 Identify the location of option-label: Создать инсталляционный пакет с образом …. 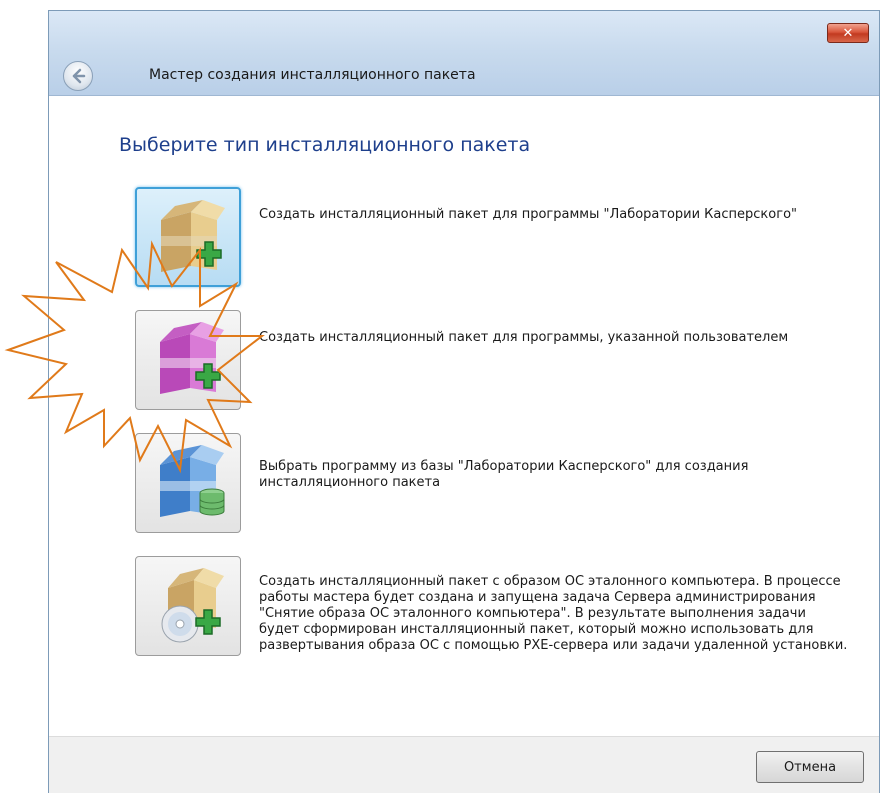
(553, 613).